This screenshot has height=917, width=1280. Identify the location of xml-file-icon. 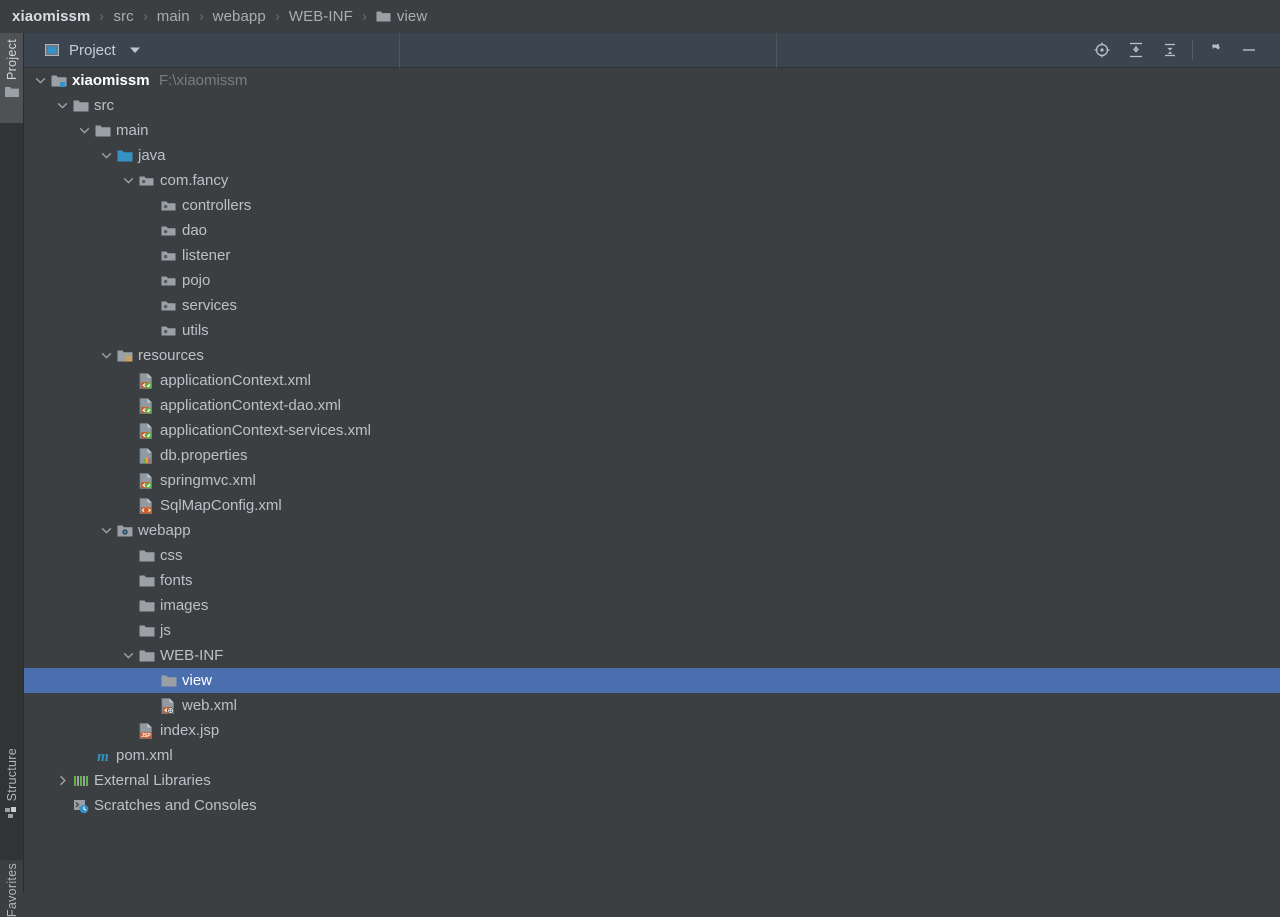
(147, 505).